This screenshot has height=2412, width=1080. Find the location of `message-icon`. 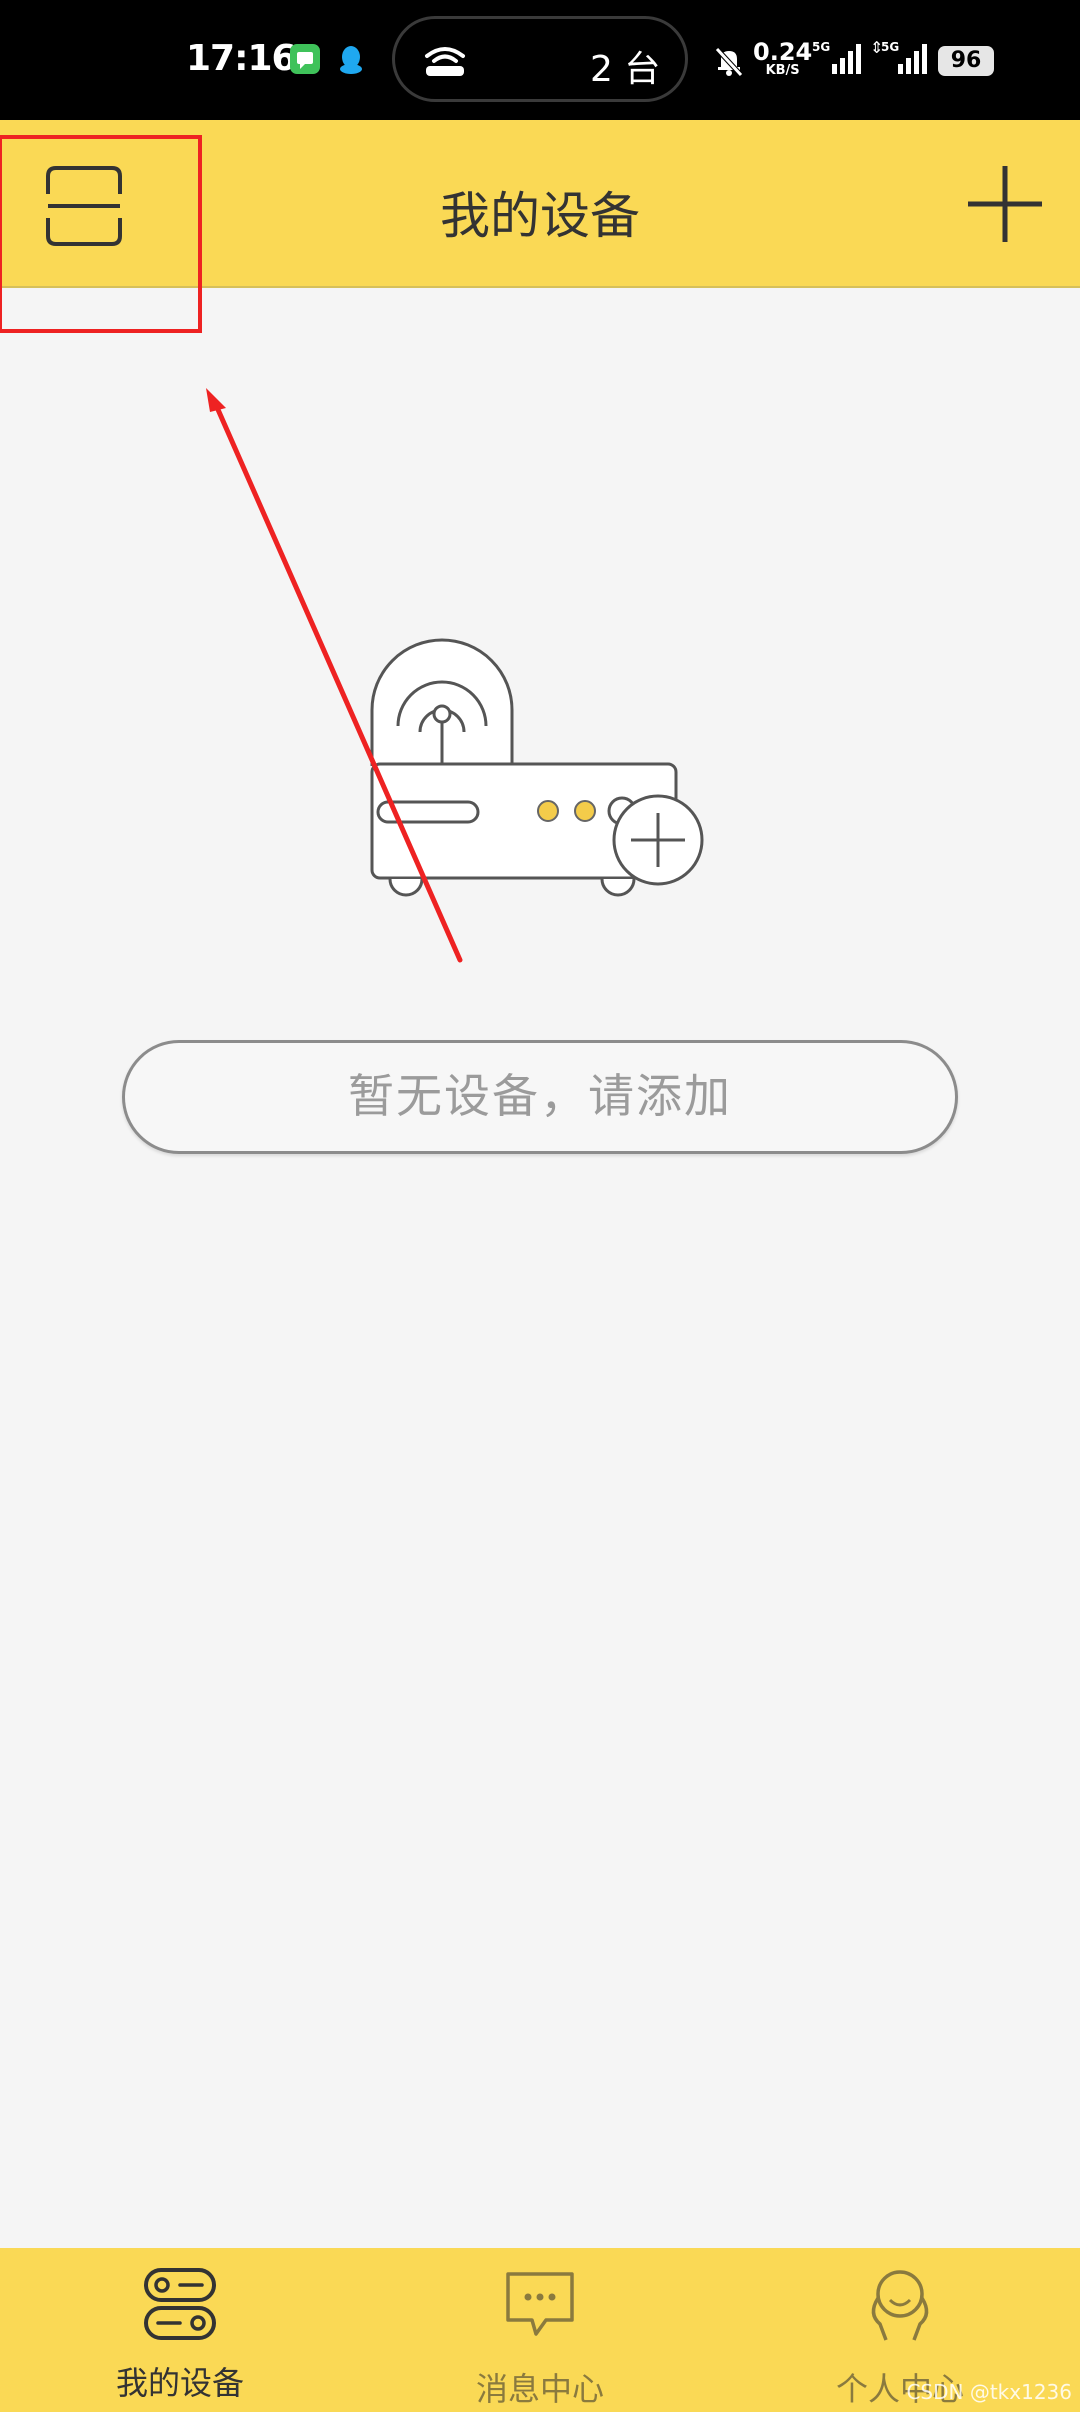

message-icon is located at coordinates (540, 2304).